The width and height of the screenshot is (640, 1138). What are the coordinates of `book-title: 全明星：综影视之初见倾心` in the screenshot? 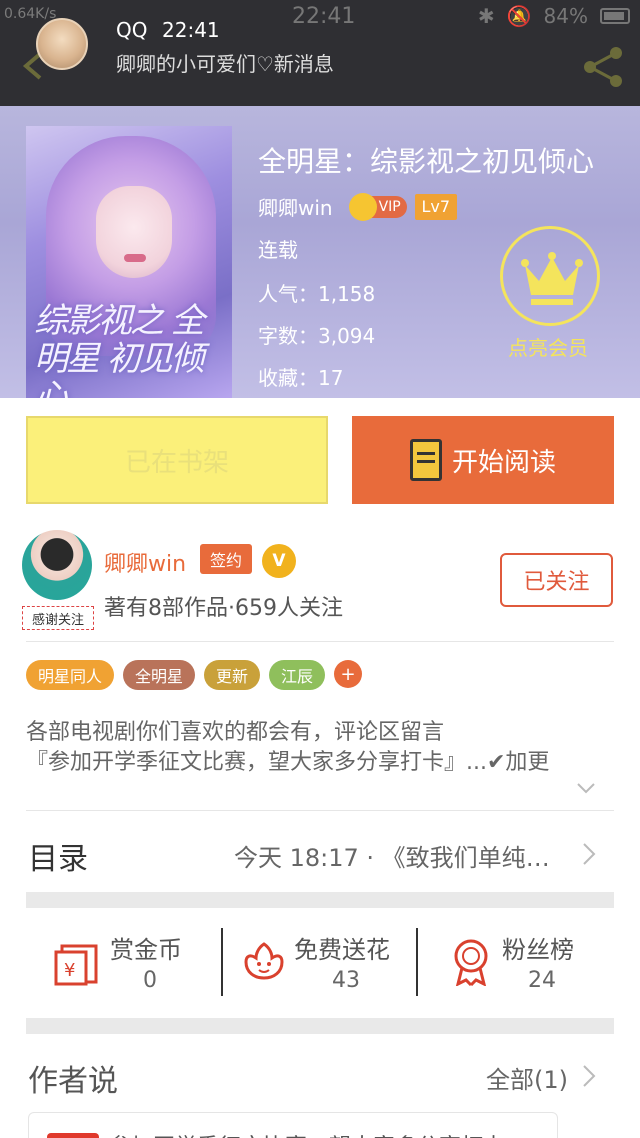 It's located at (426, 161).